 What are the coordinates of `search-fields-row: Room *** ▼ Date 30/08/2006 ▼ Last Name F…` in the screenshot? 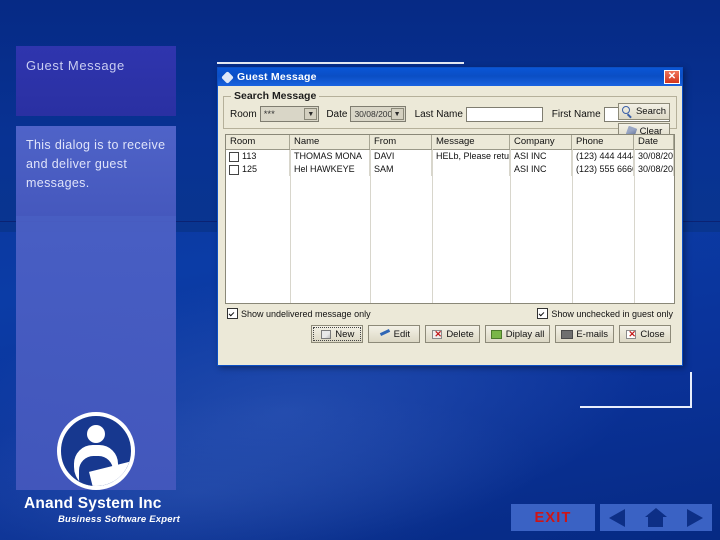 It's located at (450, 114).